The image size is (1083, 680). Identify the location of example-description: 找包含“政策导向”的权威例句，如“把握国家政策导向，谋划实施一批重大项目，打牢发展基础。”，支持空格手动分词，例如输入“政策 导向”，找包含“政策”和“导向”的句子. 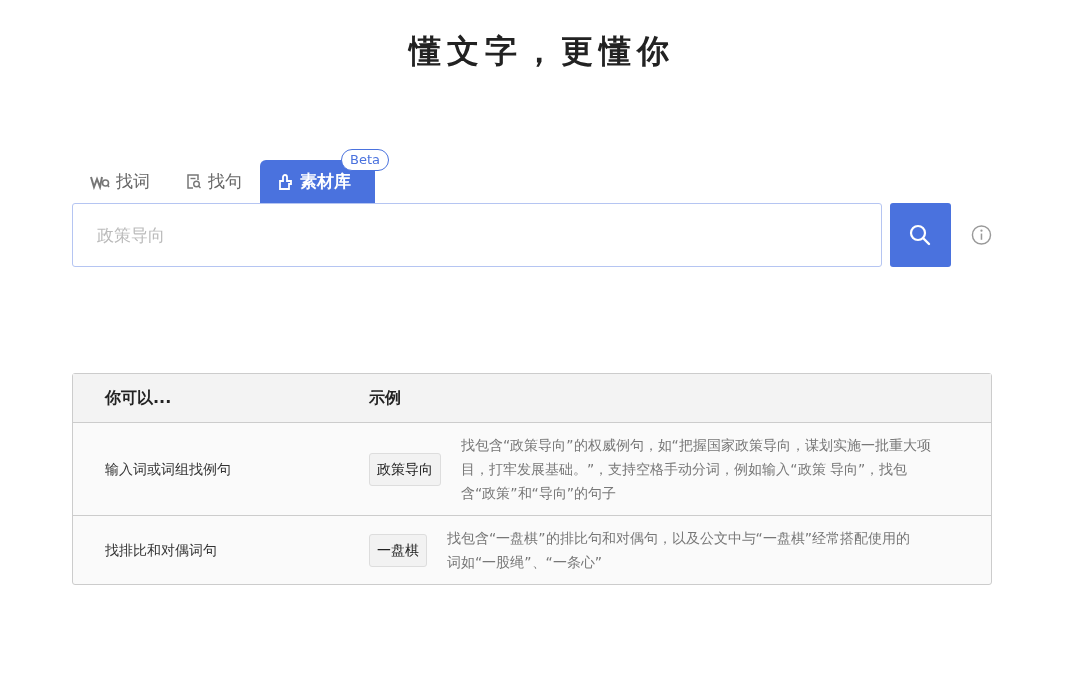
(696, 470).